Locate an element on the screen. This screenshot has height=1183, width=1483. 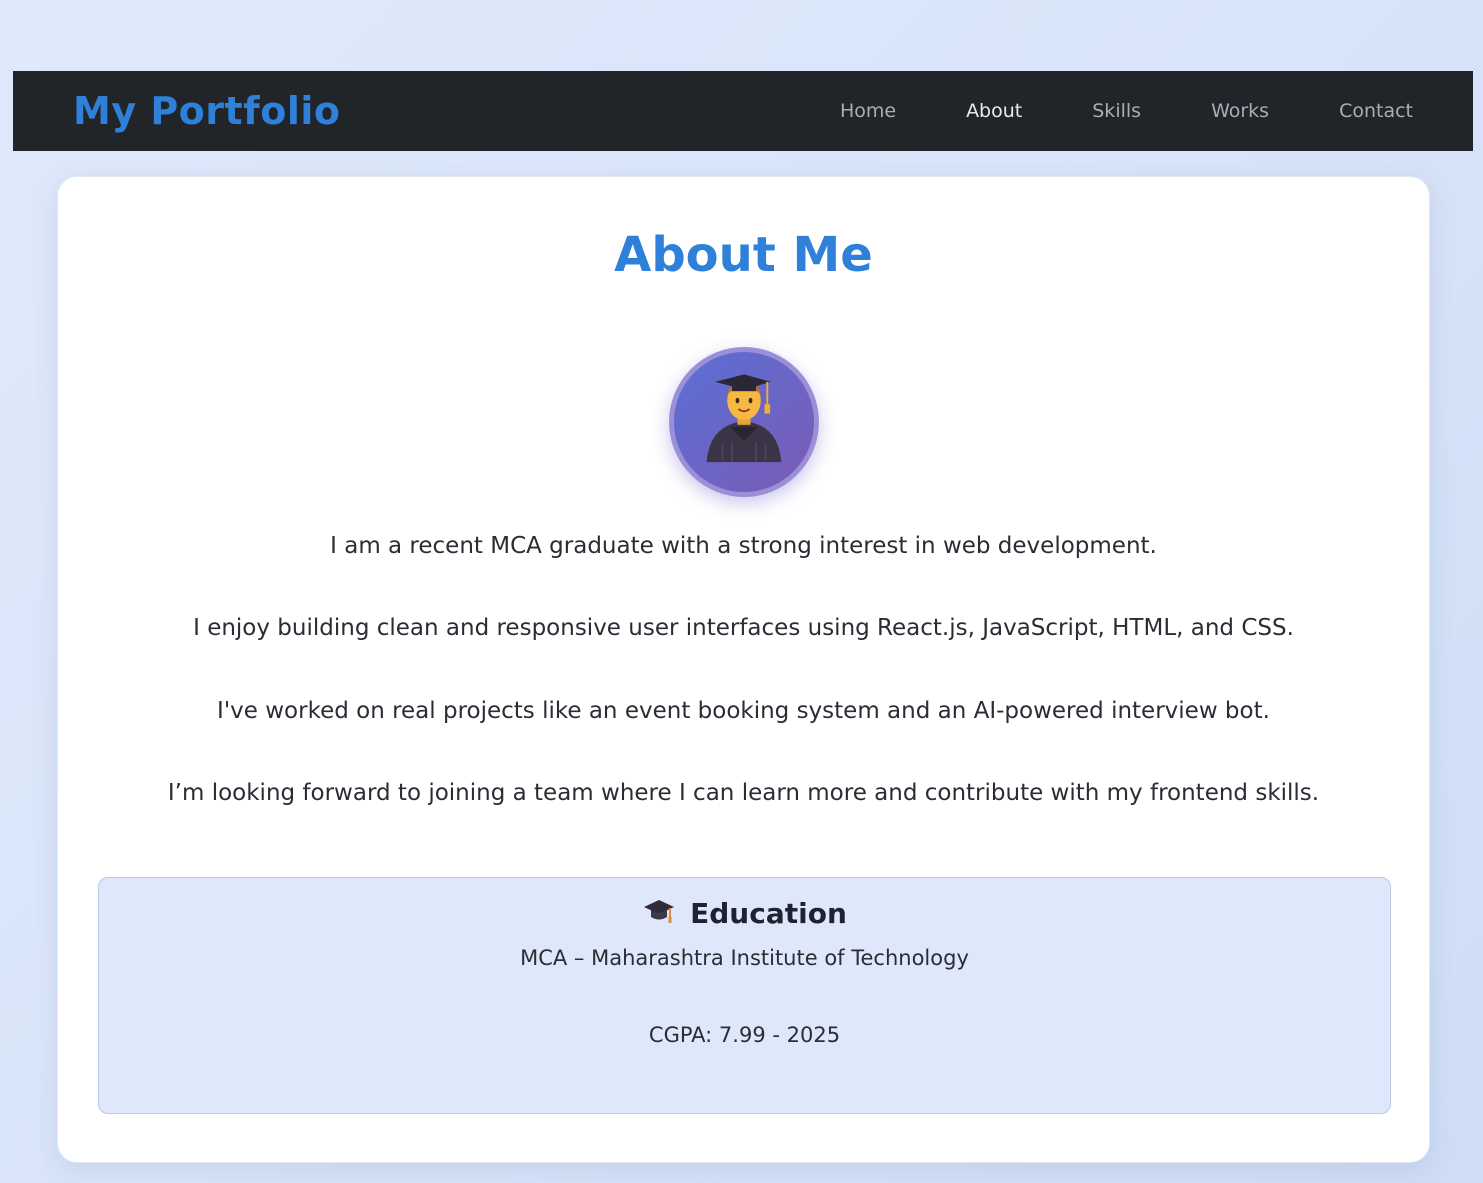
nav-link-contact: Contact is located at coordinates (1376, 111).